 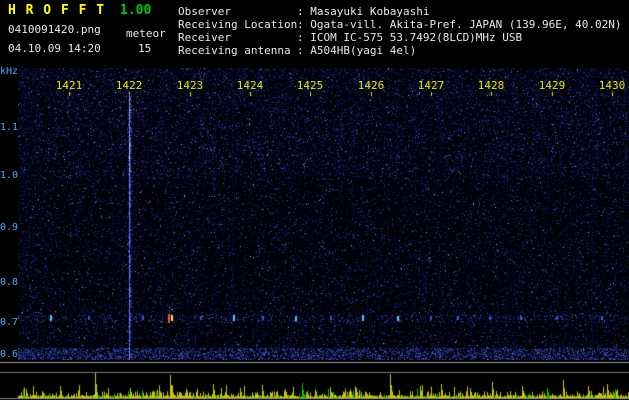 What do you see at coordinates (238, 24) in the screenshot?
I see `info-label: Receiving Location` at bounding box center [238, 24].